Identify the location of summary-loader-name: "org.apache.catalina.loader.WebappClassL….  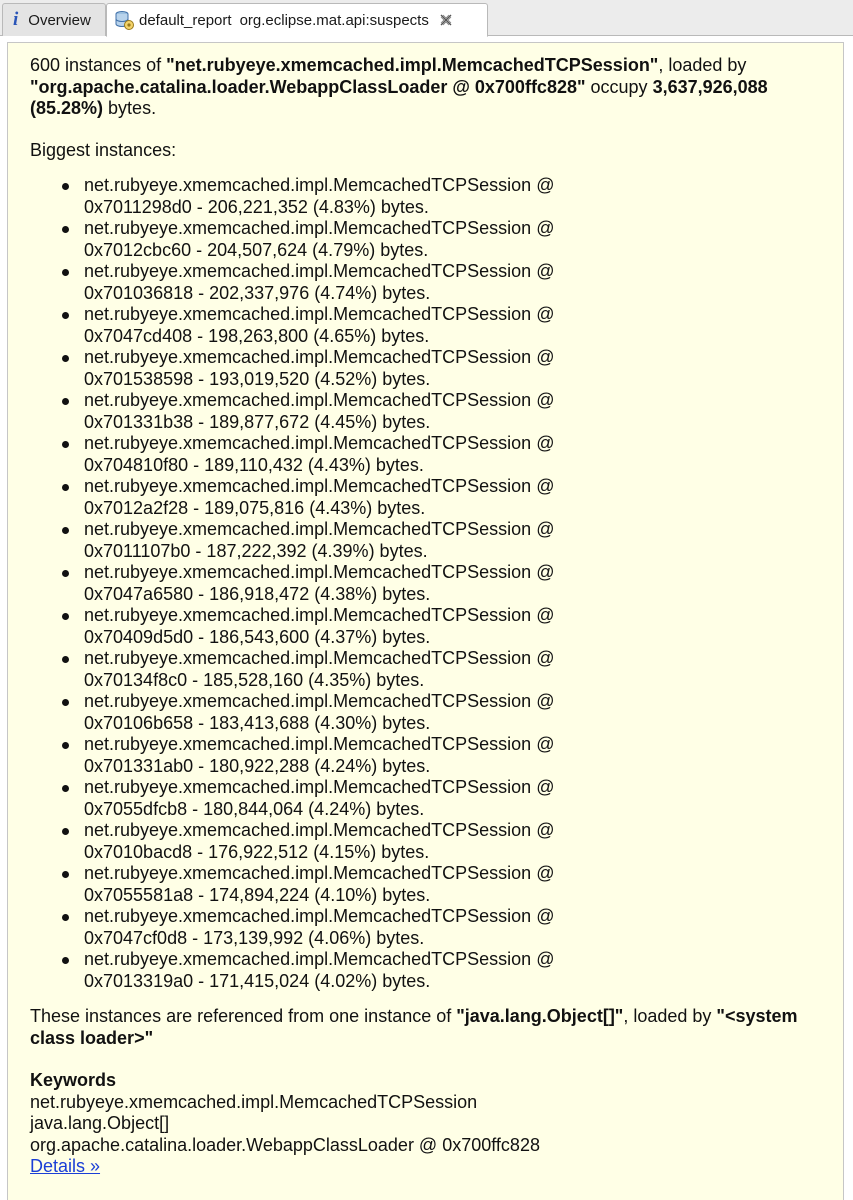
(308, 86).